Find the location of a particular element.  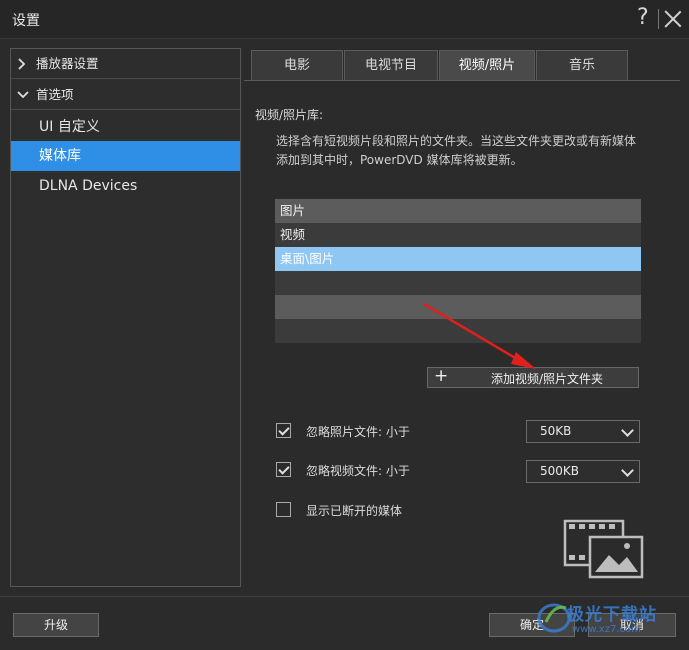

watermark-text: 极光下载站 is located at coordinates (612, 615).